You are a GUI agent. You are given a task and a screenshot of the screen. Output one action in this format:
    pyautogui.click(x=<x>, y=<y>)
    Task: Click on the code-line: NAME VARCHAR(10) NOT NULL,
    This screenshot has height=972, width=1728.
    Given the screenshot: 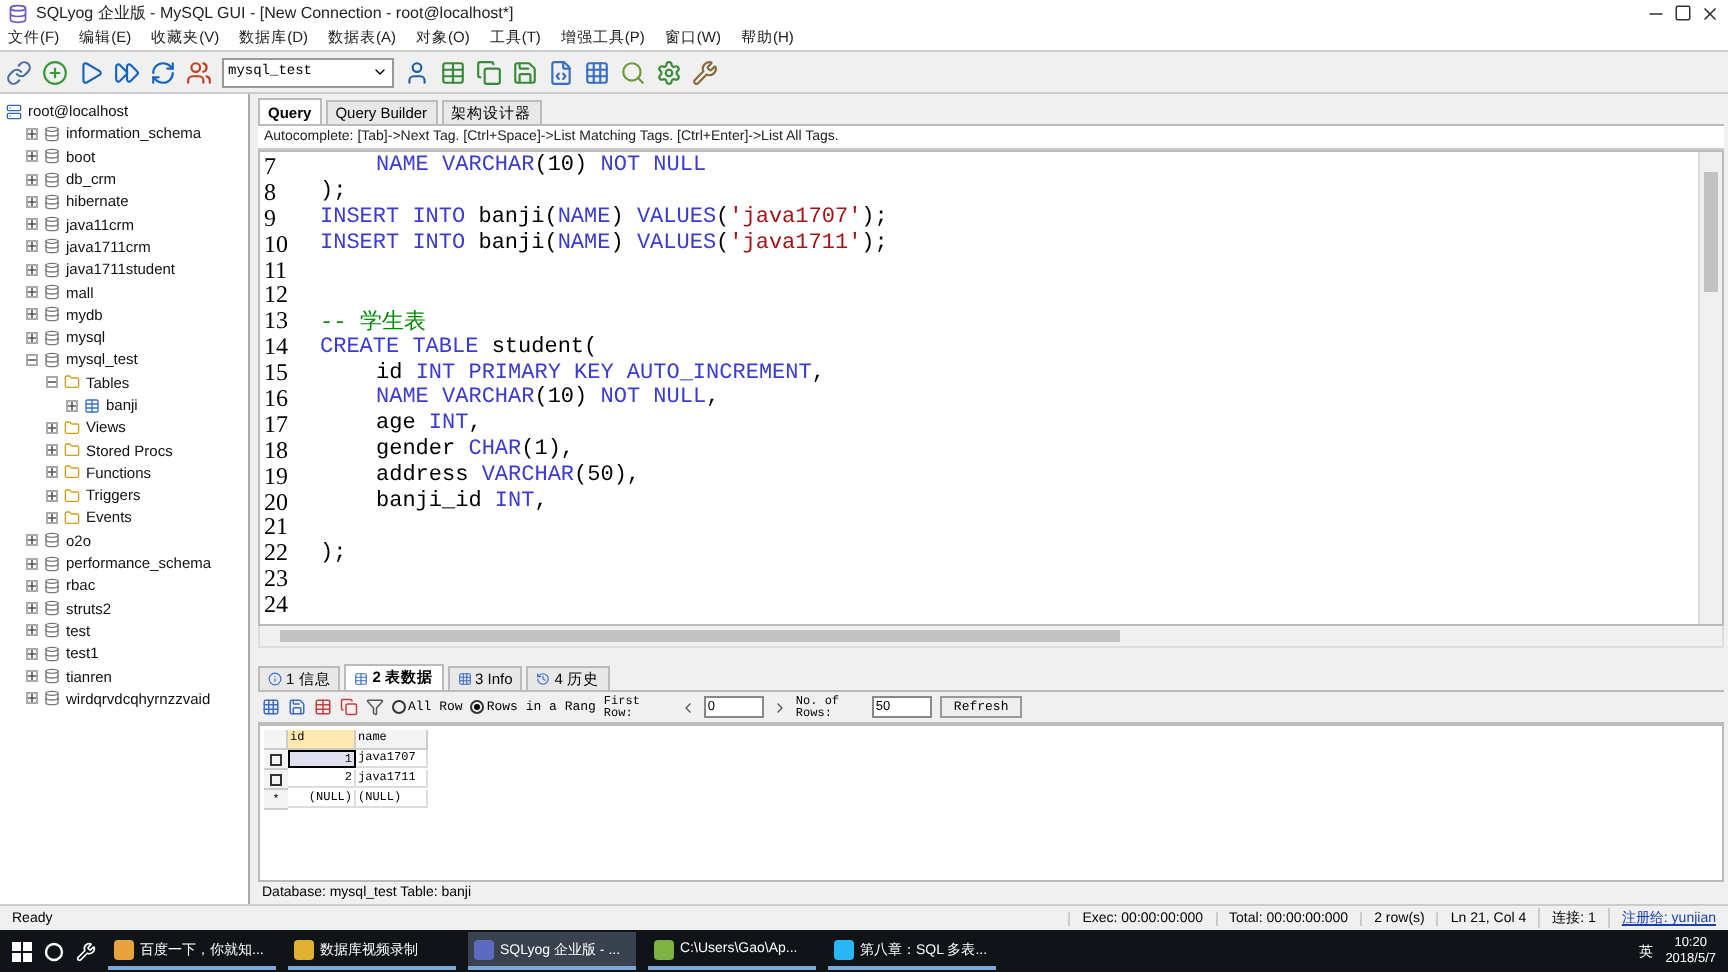 What is the action you would take?
    pyautogui.click(x=547, y=398)
    